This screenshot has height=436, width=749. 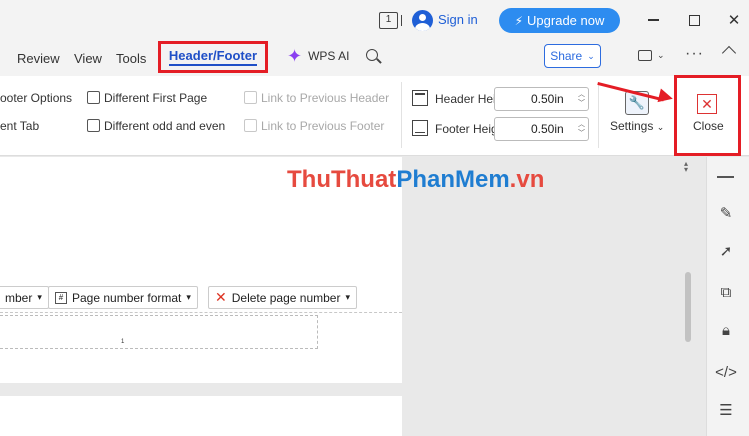 What do you see at coordinates (374, 20) in the screenshot?
I see `title-bar` at bounding box center [374, 20].